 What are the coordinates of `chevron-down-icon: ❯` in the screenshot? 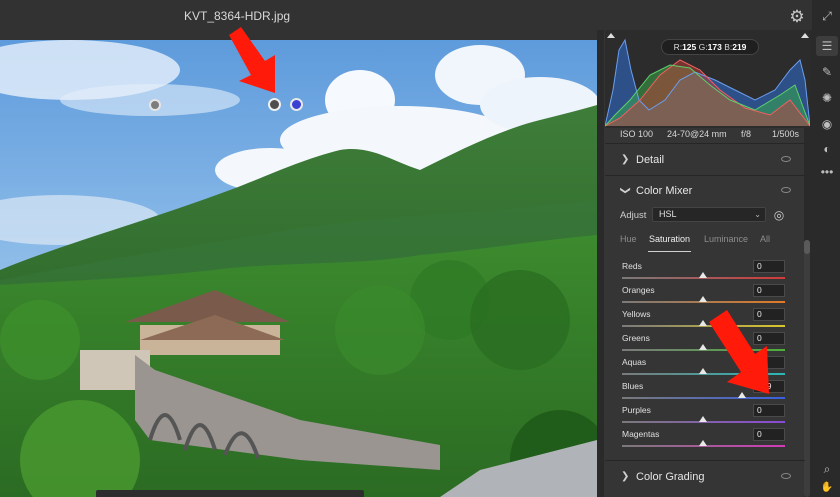 It's located at (625, 190).